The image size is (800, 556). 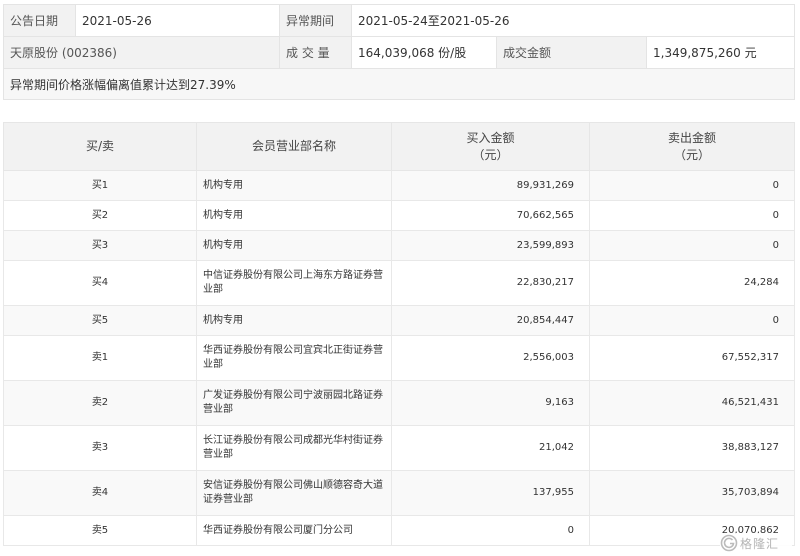 I want to click on side-cell: 买2, so click(x=100, y=215).